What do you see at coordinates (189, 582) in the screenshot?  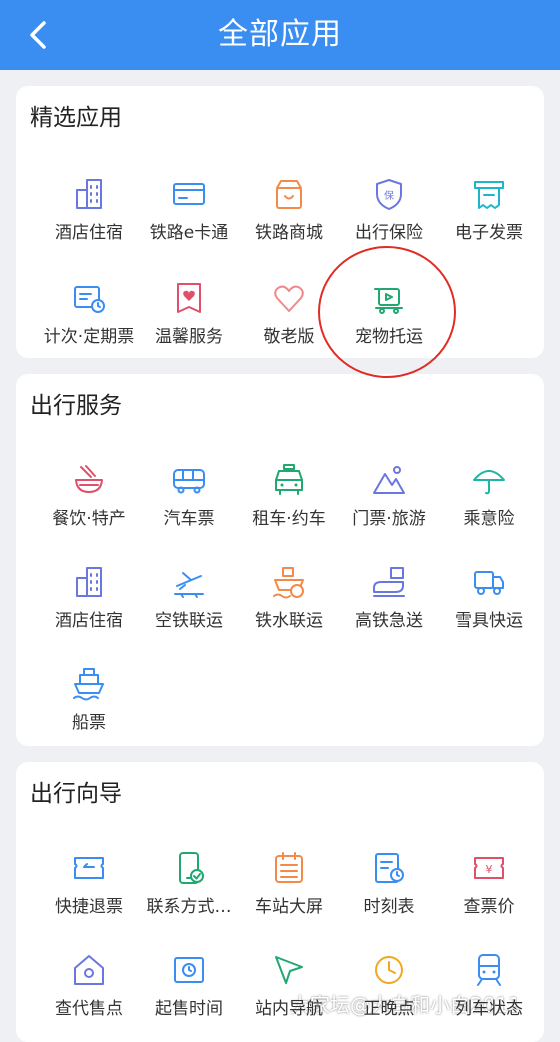 I see `plane-train-icon` at bounding box center [189, 582].